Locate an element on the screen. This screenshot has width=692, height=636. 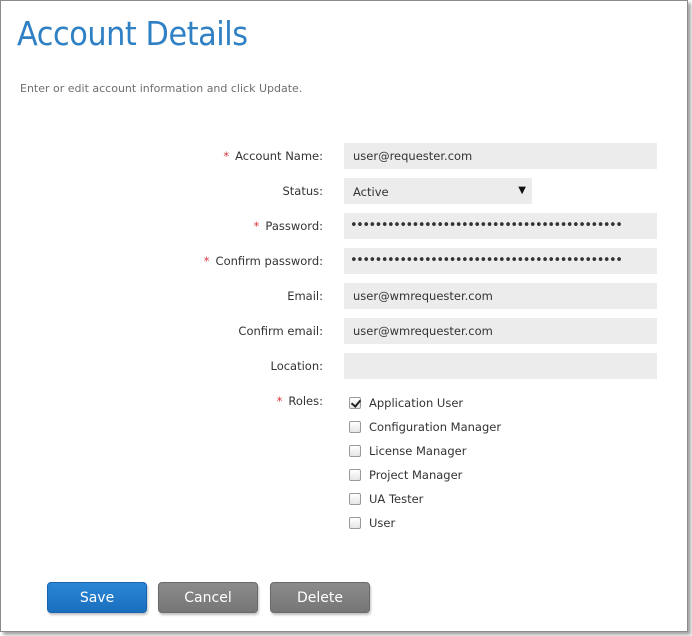
role-application-user: Application User is located at coordinates (425, 403).